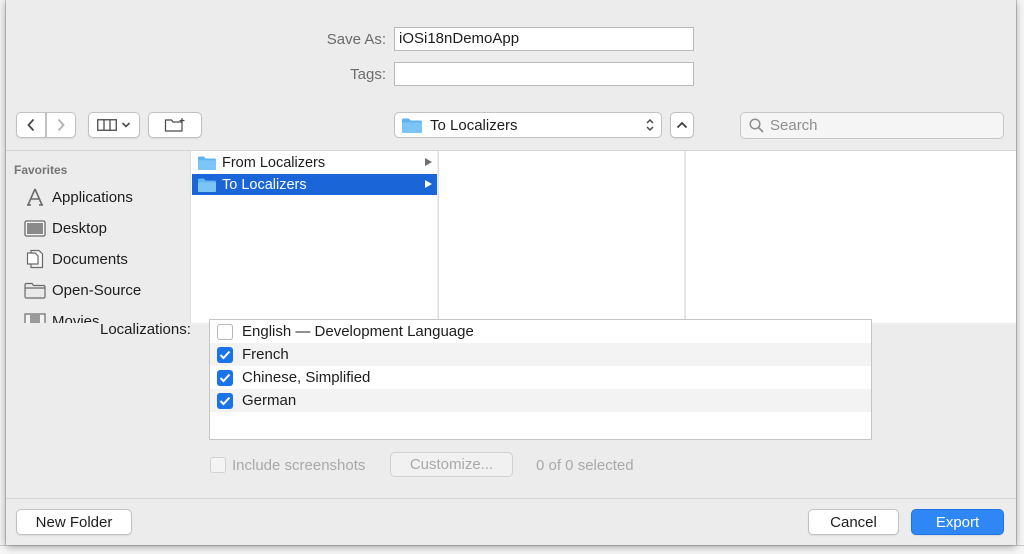 The height and width of the screenshot is (554, 1024). Describe the element at coordinates (264, 184) in the screenshot. I see `file-name: To Localizers` at that location.